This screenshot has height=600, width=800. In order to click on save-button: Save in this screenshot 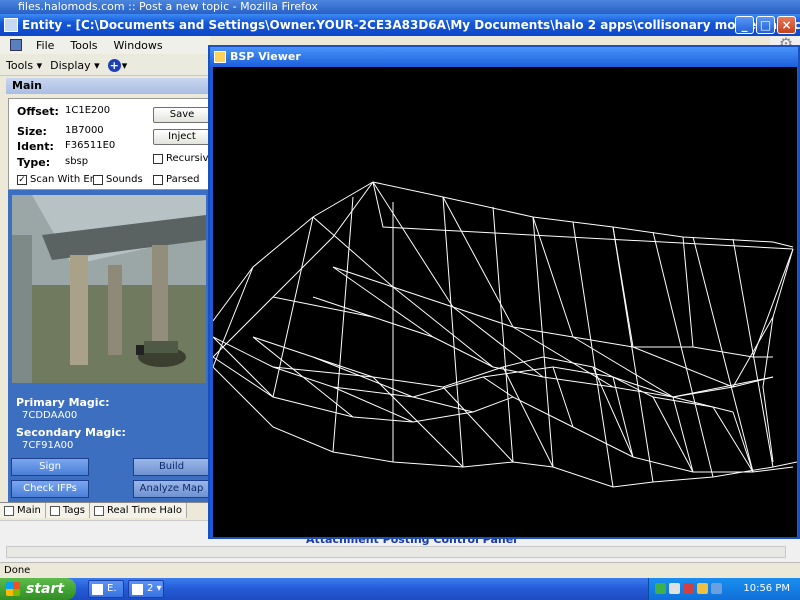, I will do `click(182, 115)`.